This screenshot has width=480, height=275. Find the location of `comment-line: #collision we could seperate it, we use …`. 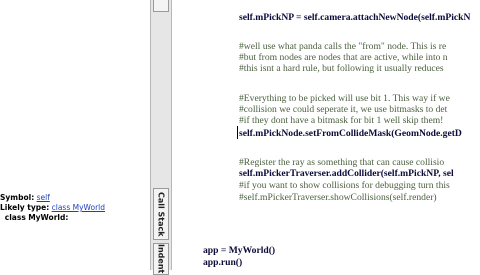

comment-line: #collision we could seperate it, we use … is located at coordinates (343, 109).